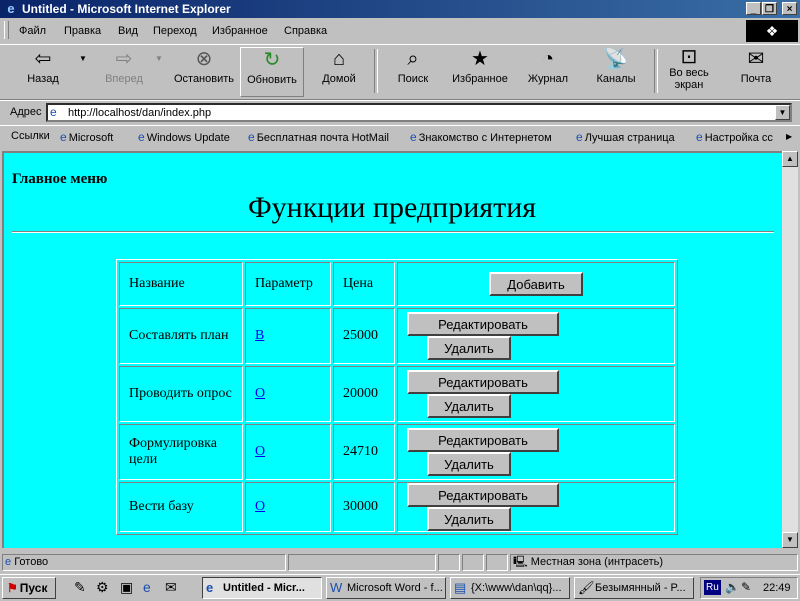 The height and width of the screenshot is (601, 800). Describe the element at coordinates (520, 562) in the screenshot. I see `intranet-zone-icon: 🖳` at that location.